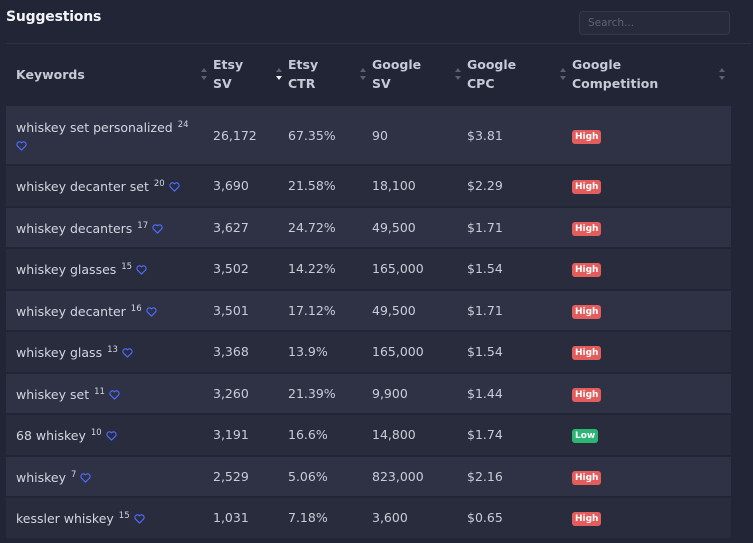 The height and width of the screenshot is (543, 753). Describe the element at coordinates (222, 83) in the screenshot. I see `column-header-label: SV` at that location.